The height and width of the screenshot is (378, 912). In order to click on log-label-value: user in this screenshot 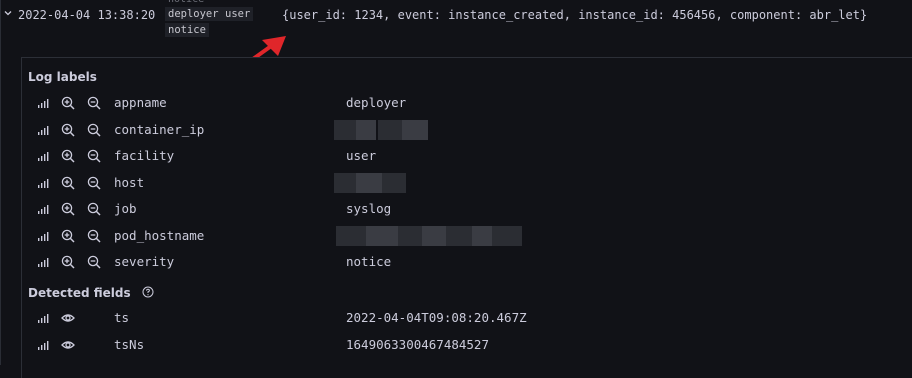, I will do `click(361, 155)`.